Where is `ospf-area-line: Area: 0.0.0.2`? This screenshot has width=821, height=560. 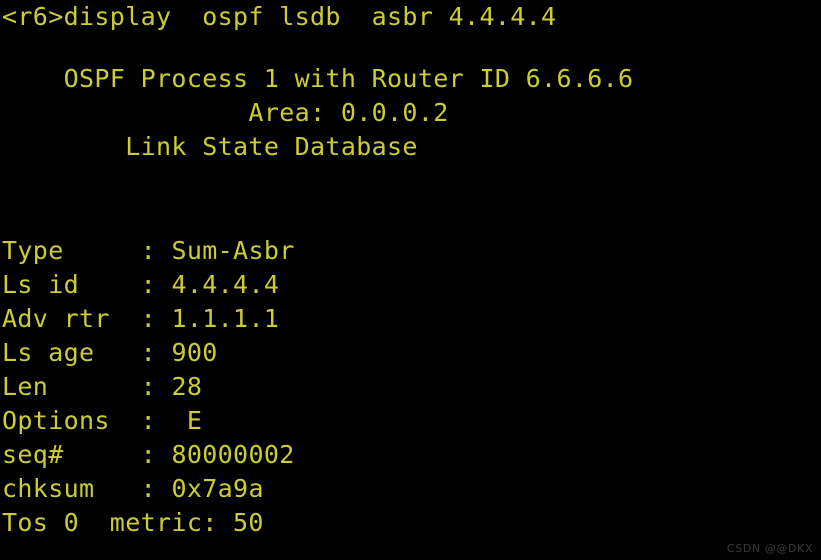
ospf-area-line: Area: 0.0.0.2 is located at coordinates (225, 112).